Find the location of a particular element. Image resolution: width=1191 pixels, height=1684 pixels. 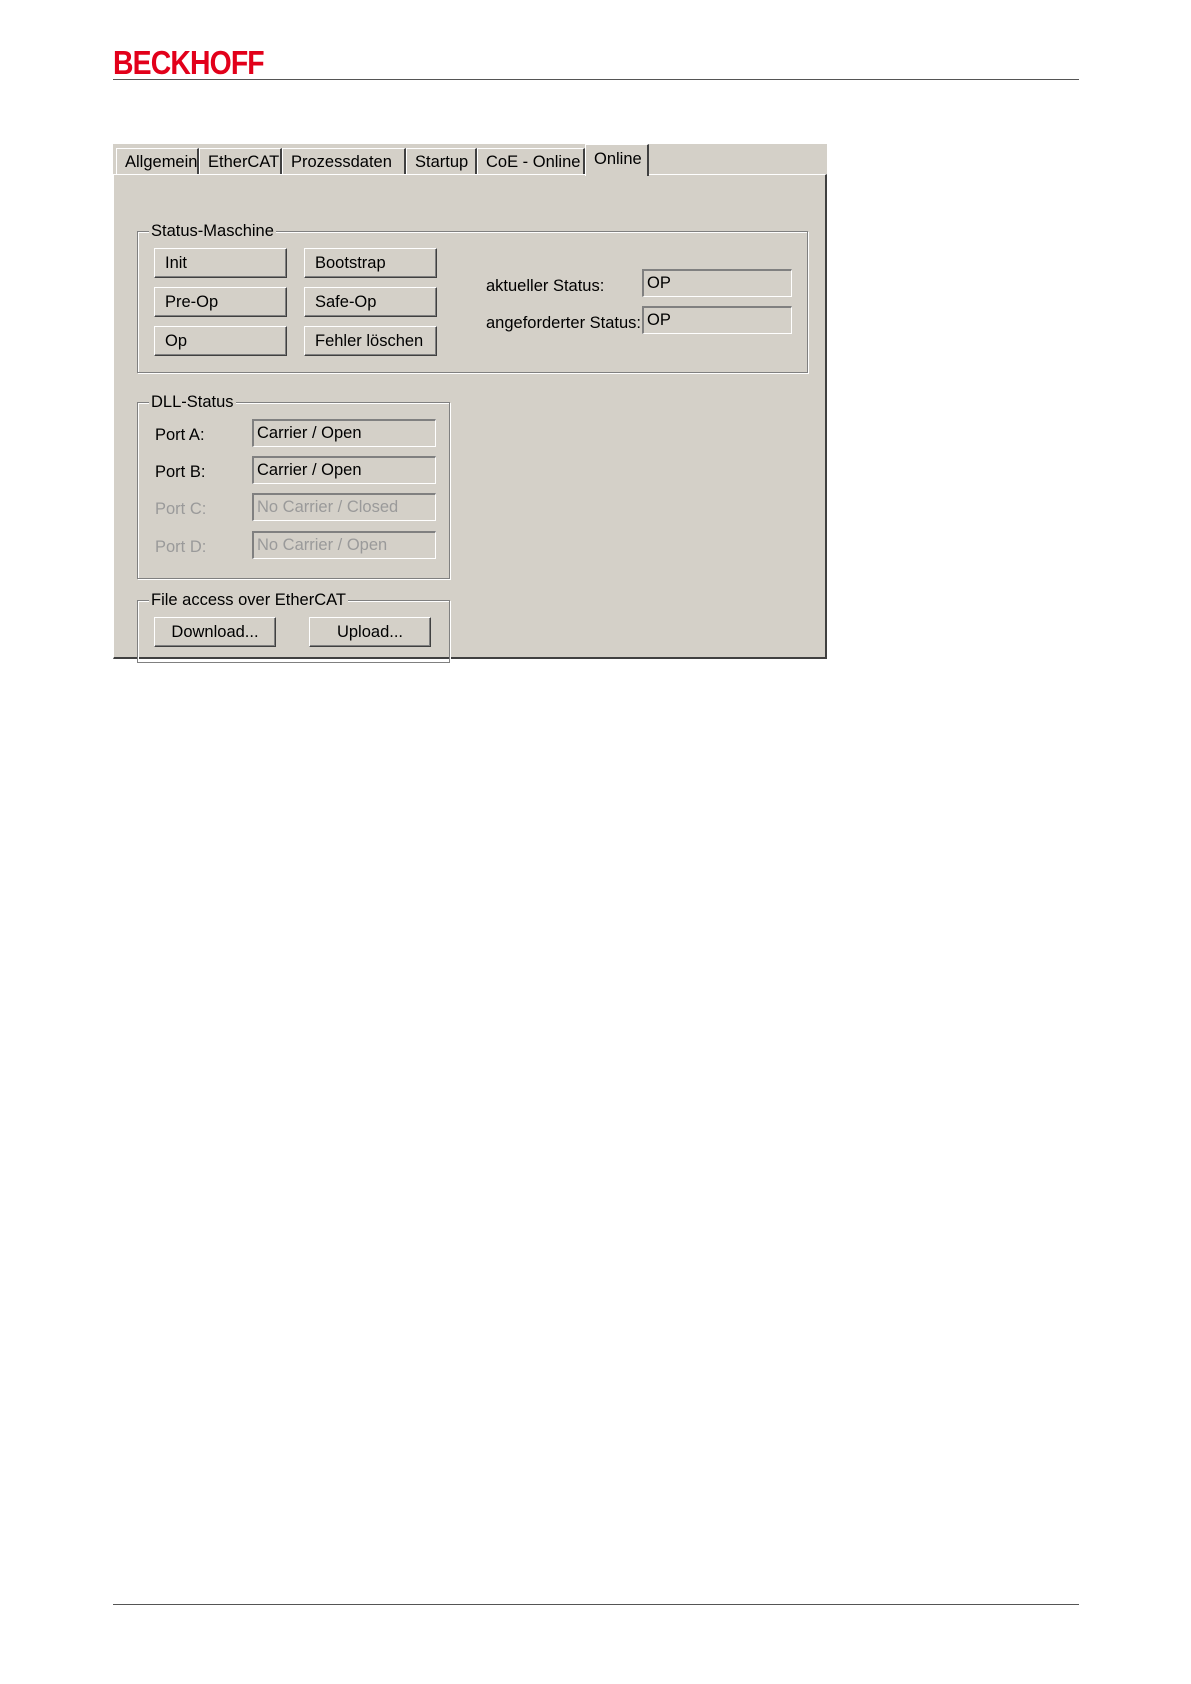

status-machine-title: Status-Maschine is located at coordinates (212, 231).